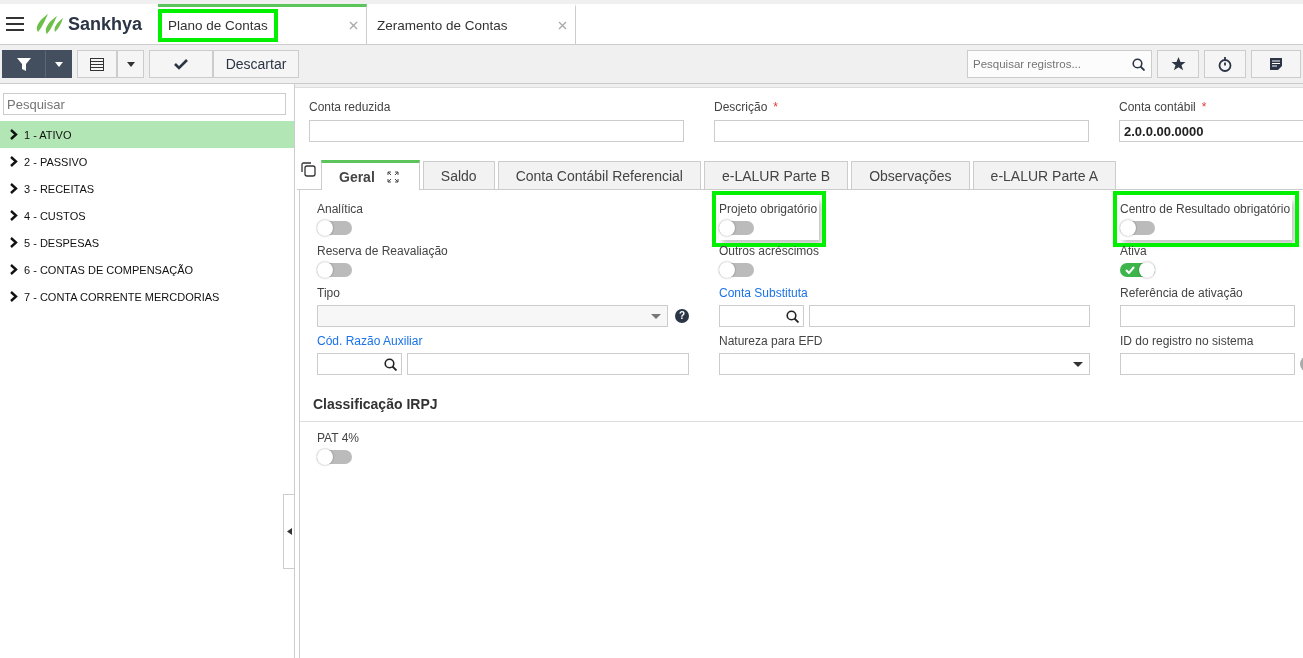  Describe the element at coordinates (1044, 175) in the screenshot. I see `form-tab: e-LALUR Parte A` at that location.